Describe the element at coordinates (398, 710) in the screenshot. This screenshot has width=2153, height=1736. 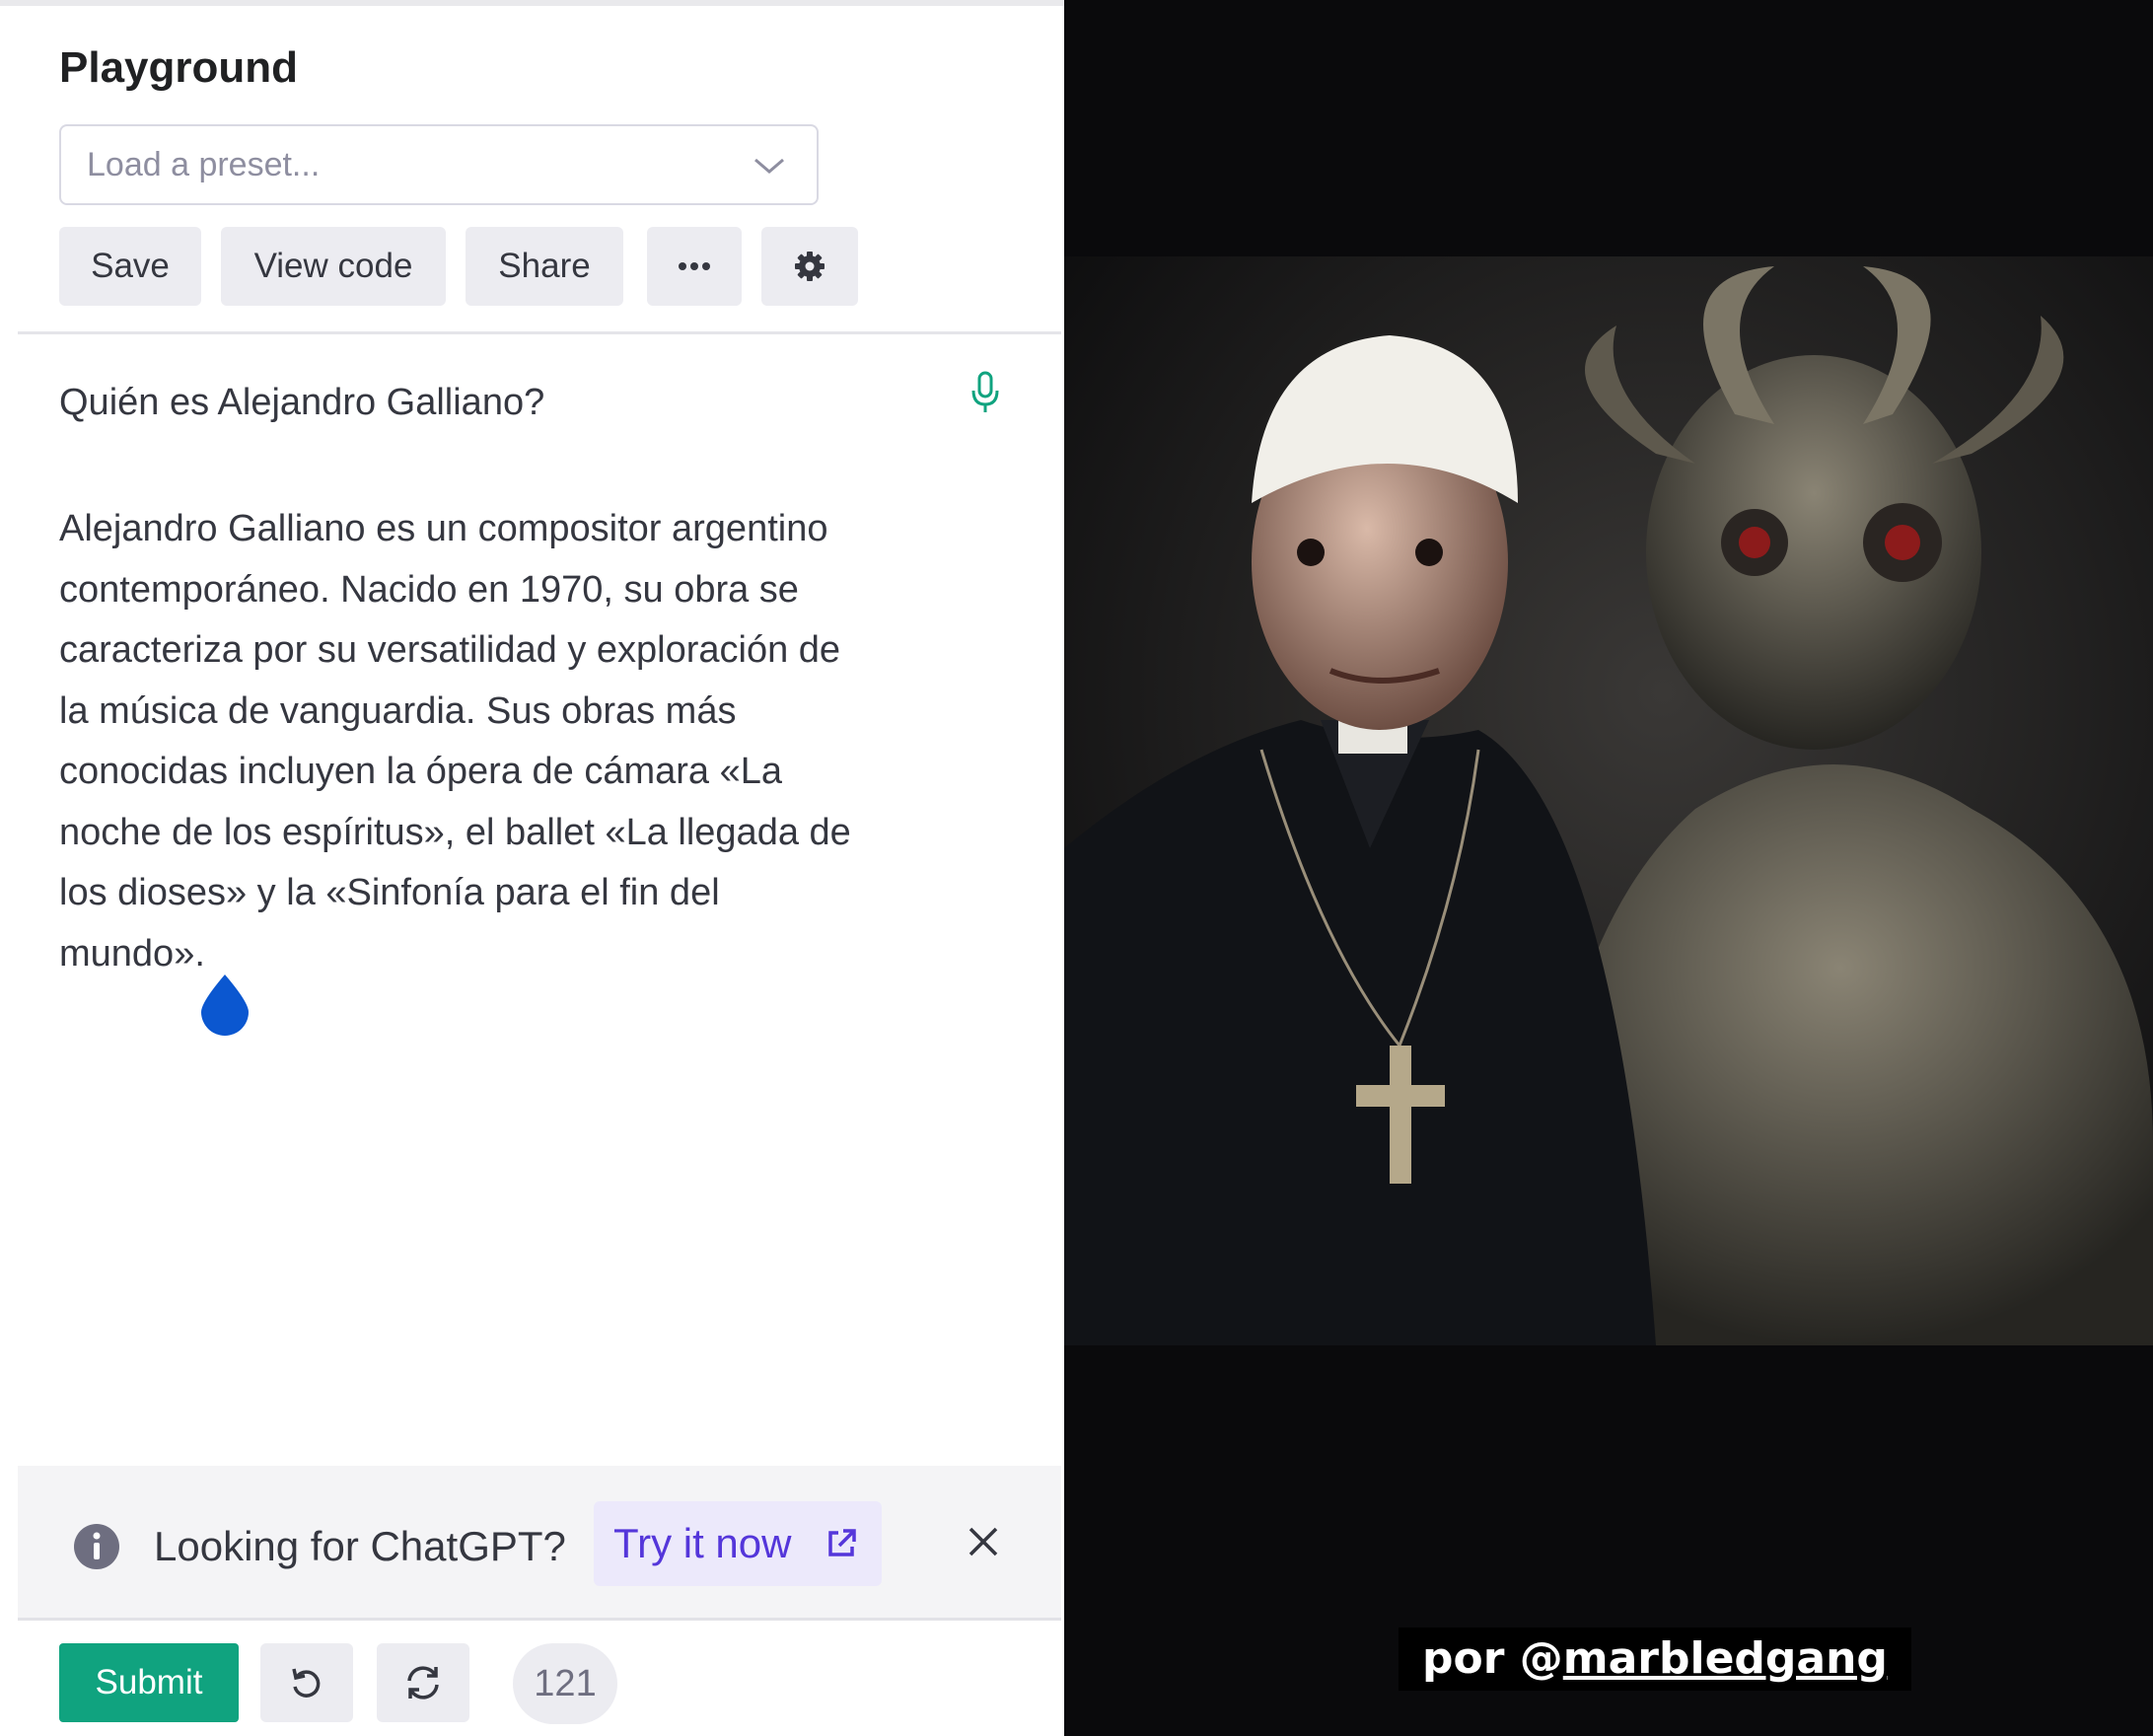
I see `completion-line: la música de vanguardia. Sus obras más` at that location.